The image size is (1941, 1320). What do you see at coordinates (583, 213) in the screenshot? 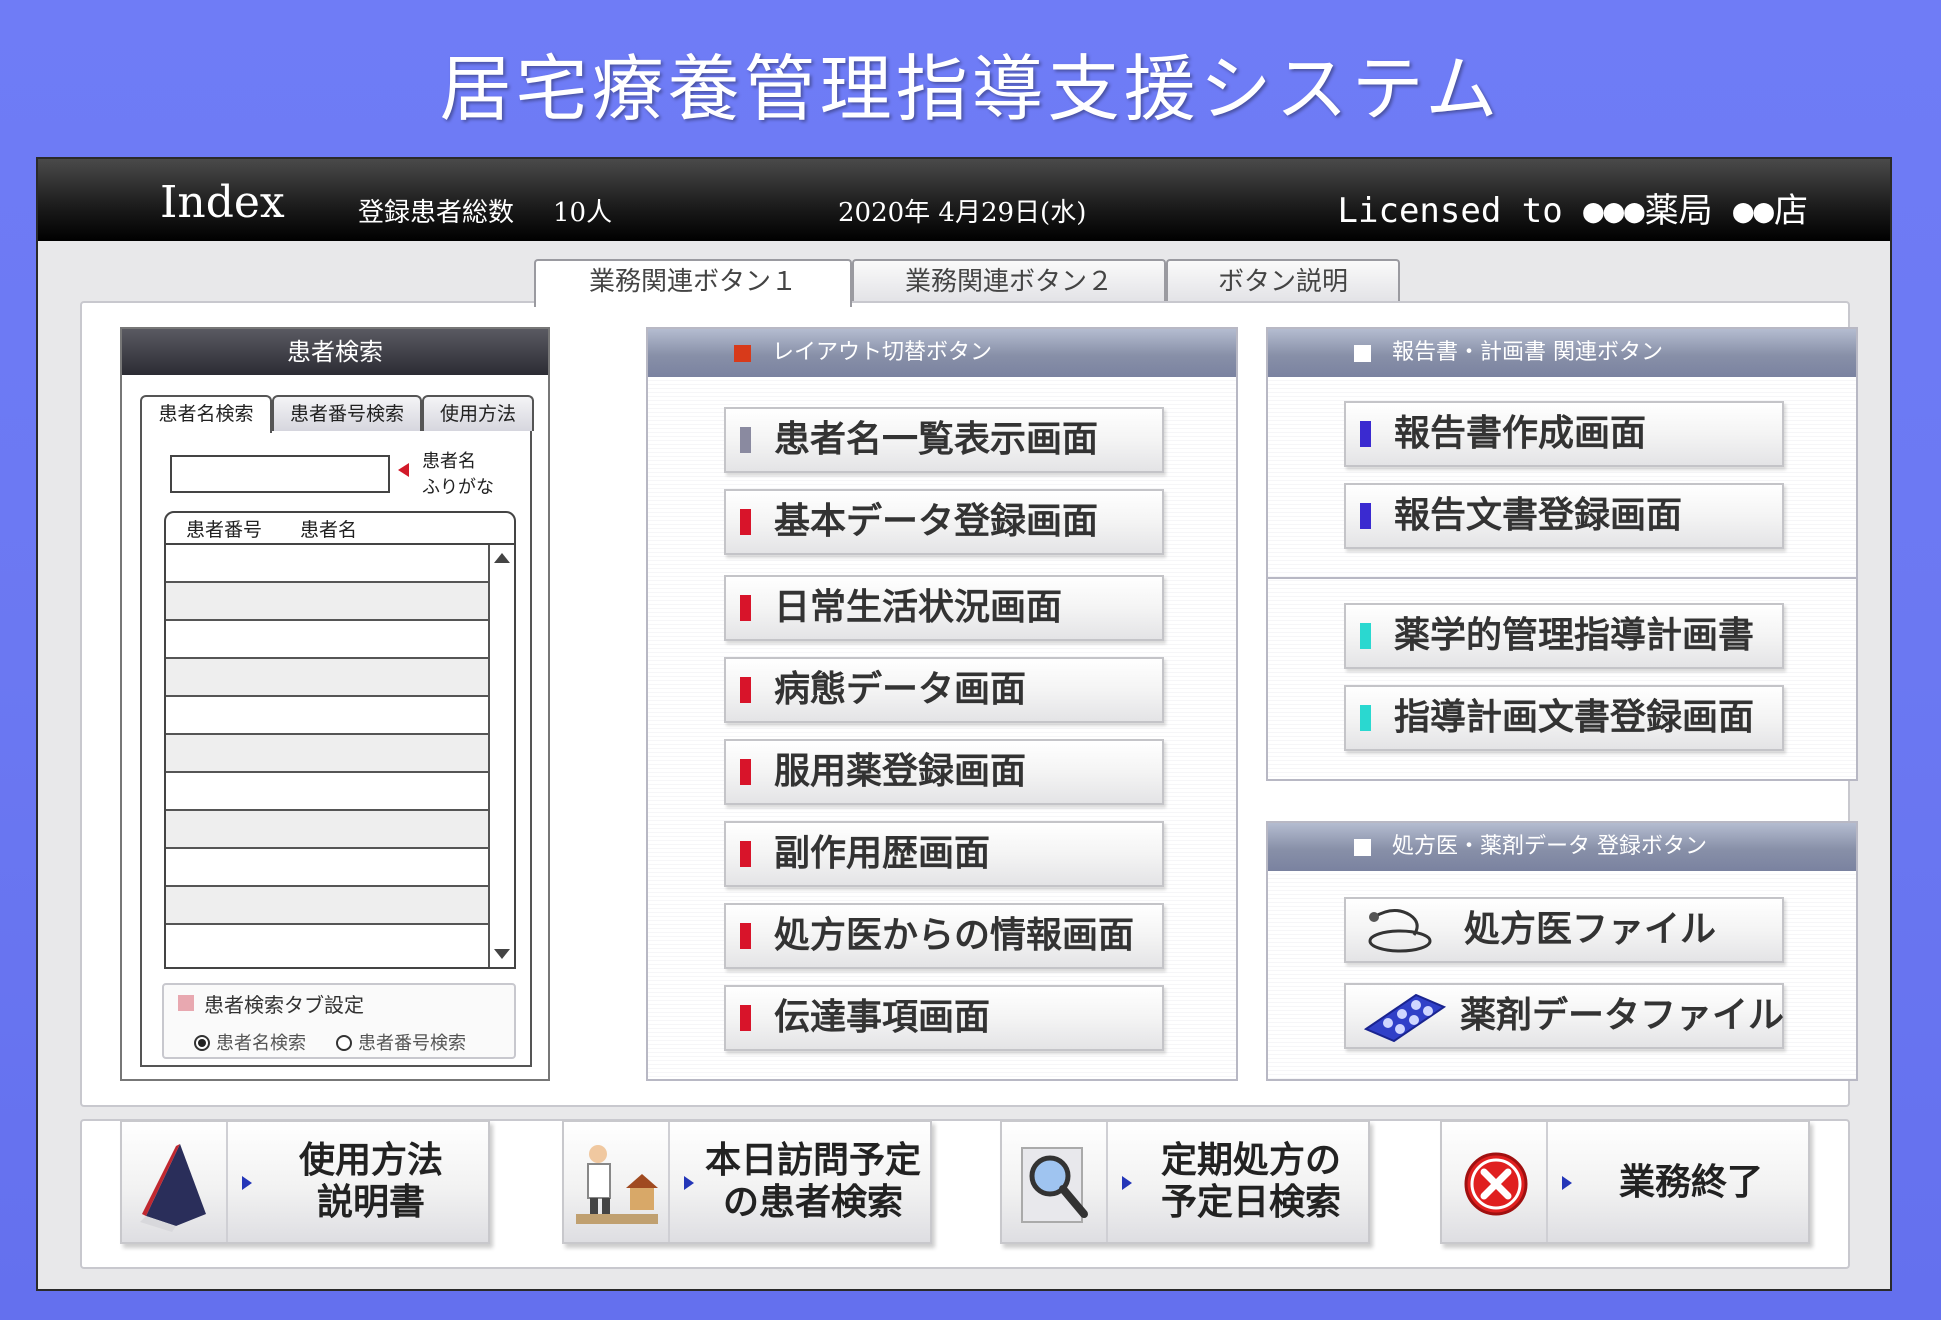
I see `patient-count-value: 10人` at bounding box center [583, 213].